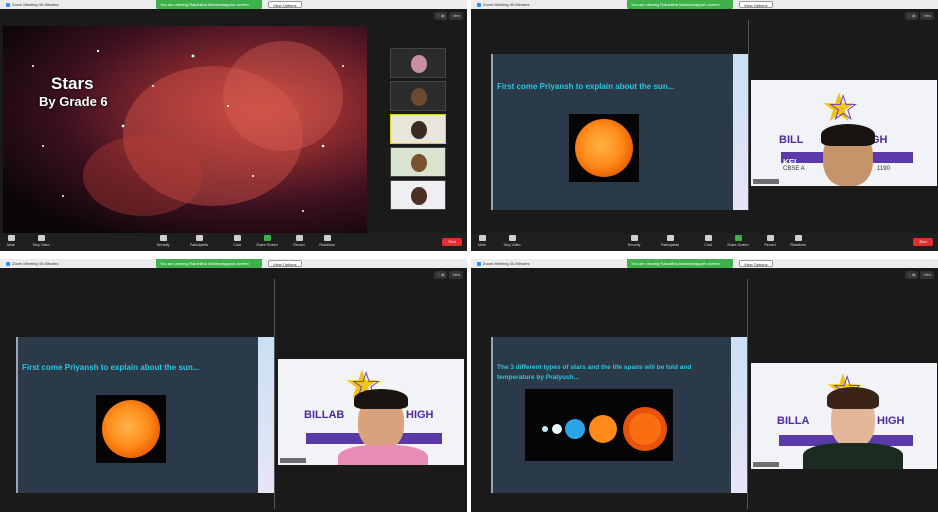  What do you see at coordinates (73, 101) in the screenshot?
I see `slide-subtitle: By Grade 6` at bounding box center [73, 101].